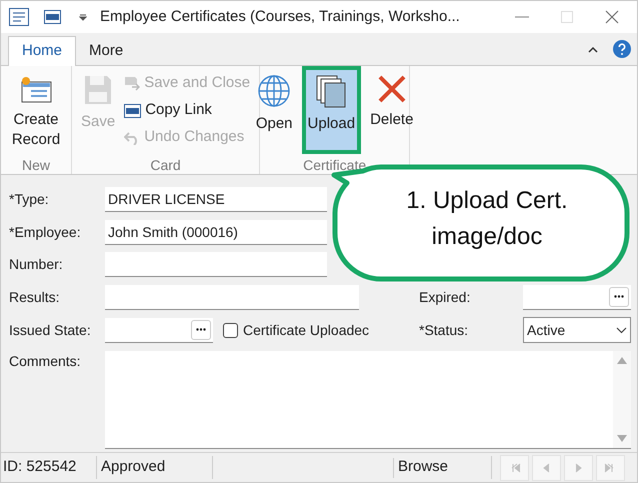 This screenshot has width=638, height=483. I want to click on chevron-down-icon, so click(621, 330).